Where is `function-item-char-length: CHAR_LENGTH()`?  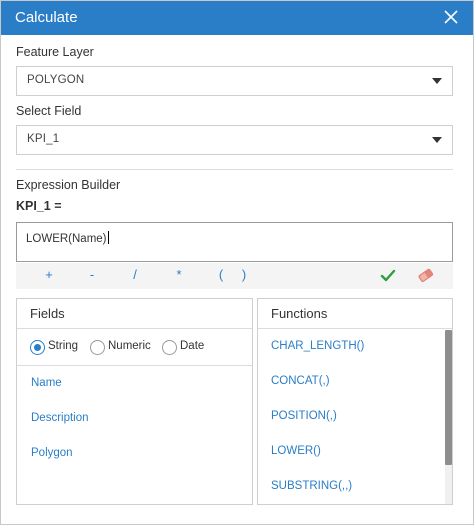
function-item-char-length: CHAR_LENGTH() is located at coordinates (317, 346).